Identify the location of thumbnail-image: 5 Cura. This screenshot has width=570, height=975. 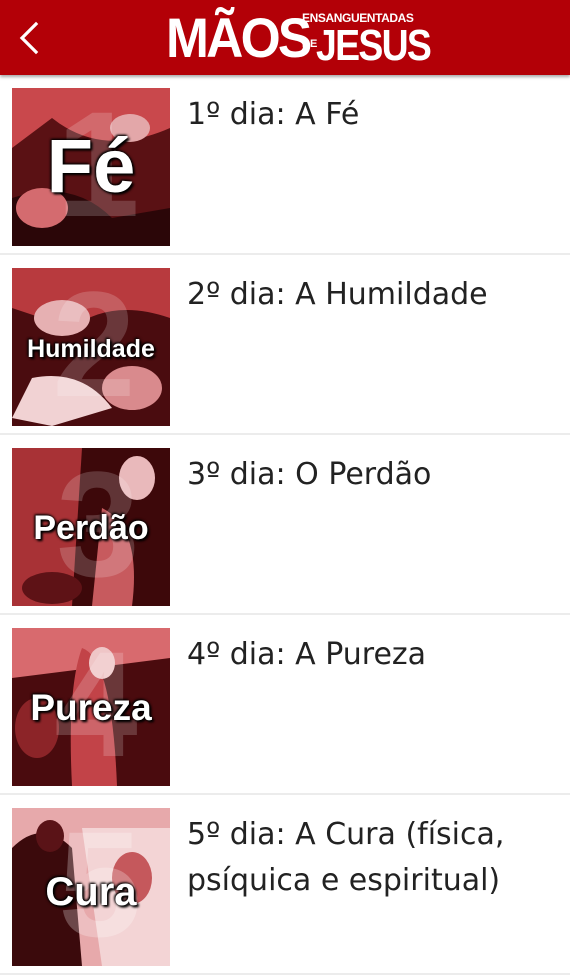
(91, 887).